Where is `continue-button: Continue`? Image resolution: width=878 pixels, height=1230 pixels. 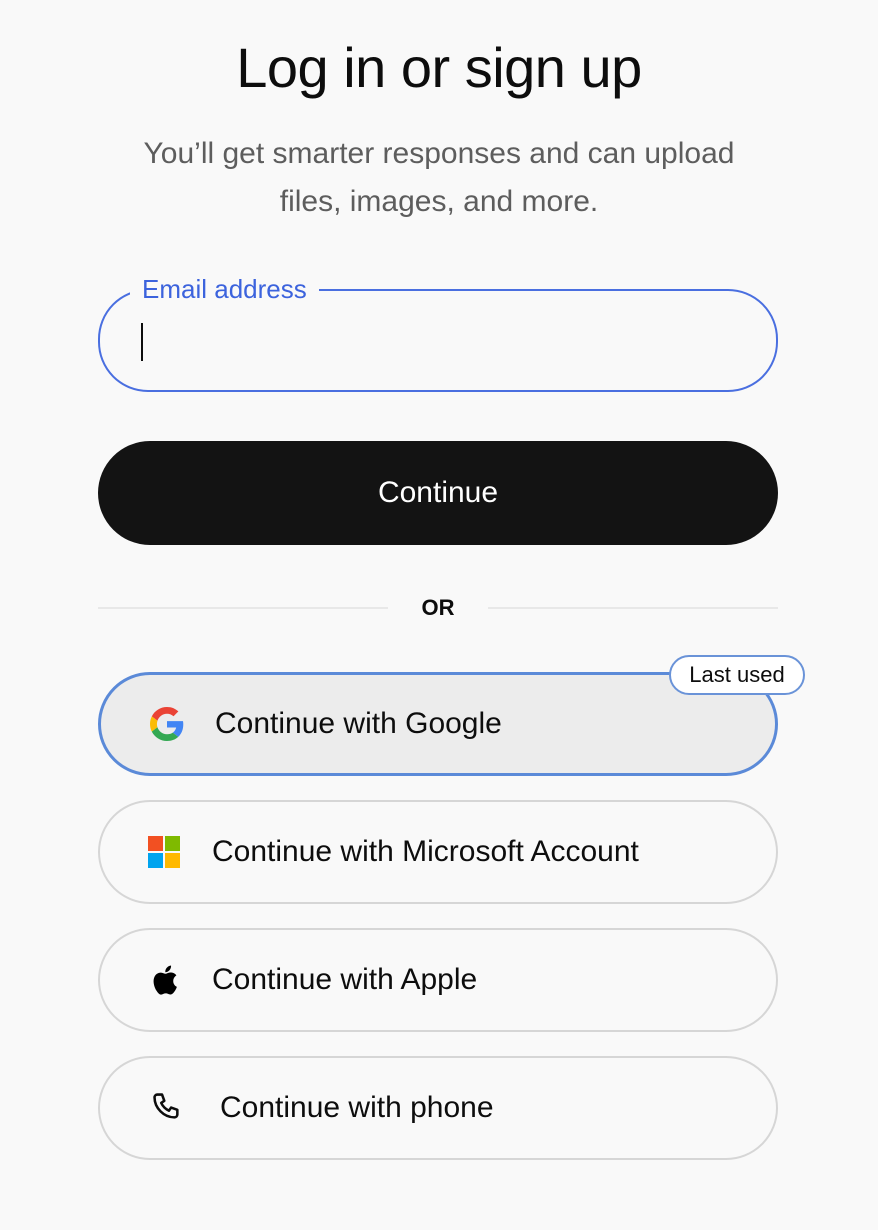
continue-button: Continue is located at coordinates (438, 493).